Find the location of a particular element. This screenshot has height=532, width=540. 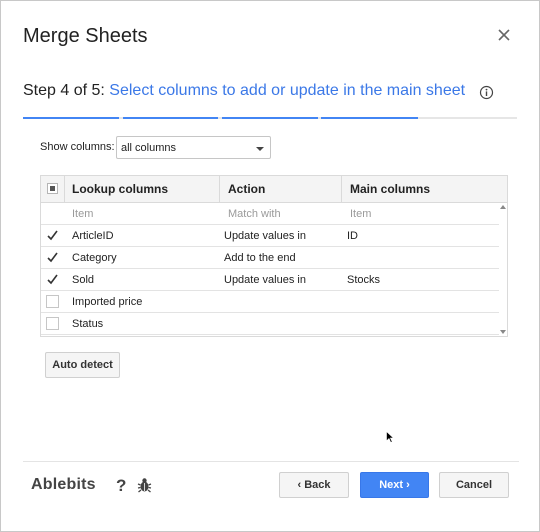

table-row: Category Add to the end is located at coordinates (270, 258).